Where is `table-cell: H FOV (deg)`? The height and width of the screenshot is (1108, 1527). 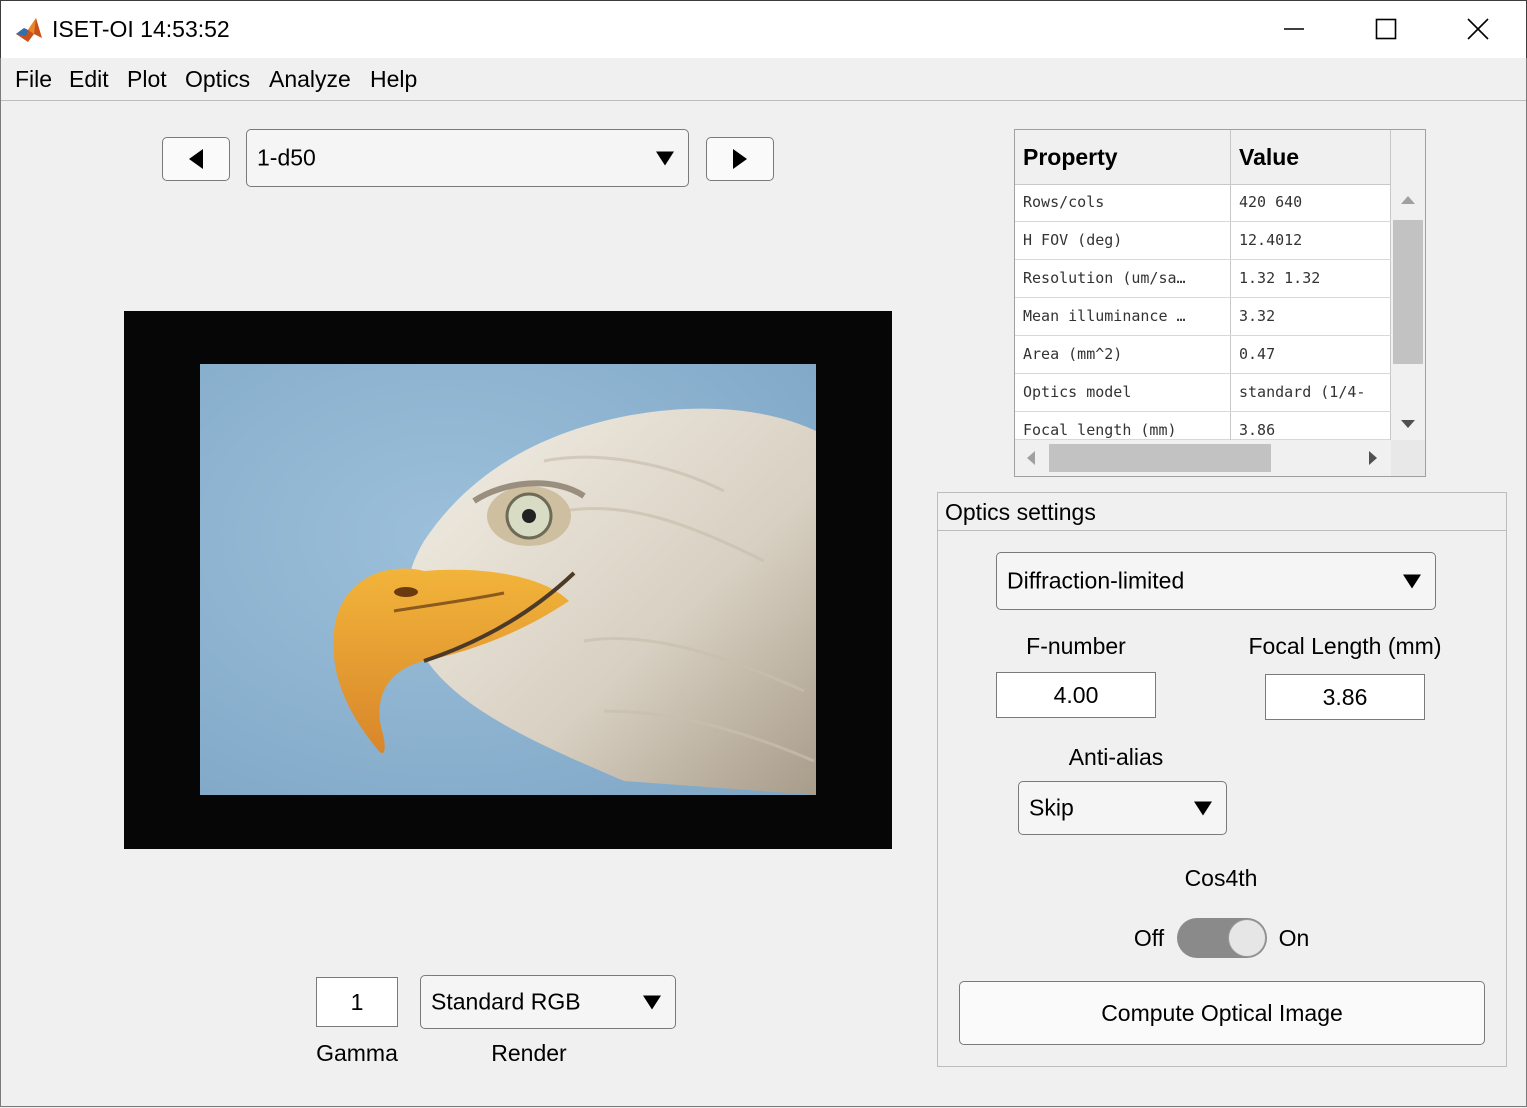
table-cell: H FOV (deg) is located at coordinates (1123, 240).